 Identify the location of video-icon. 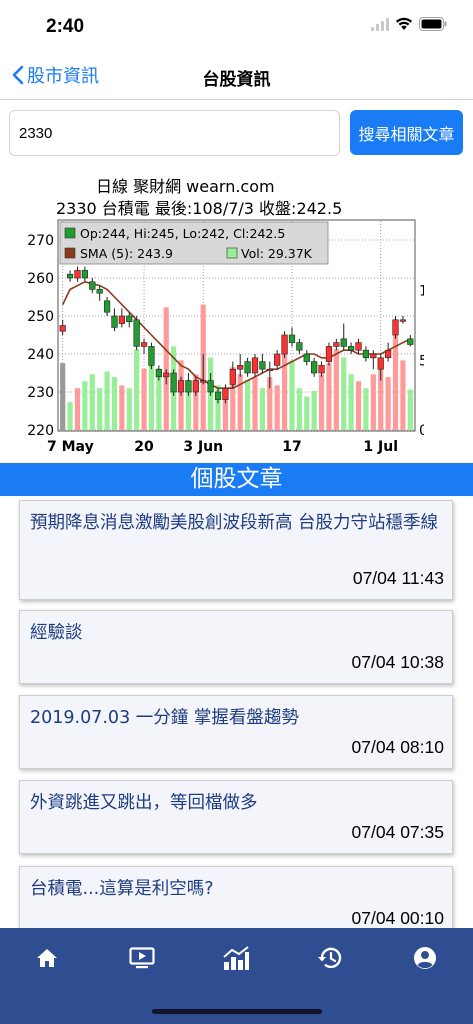
(142, 958).